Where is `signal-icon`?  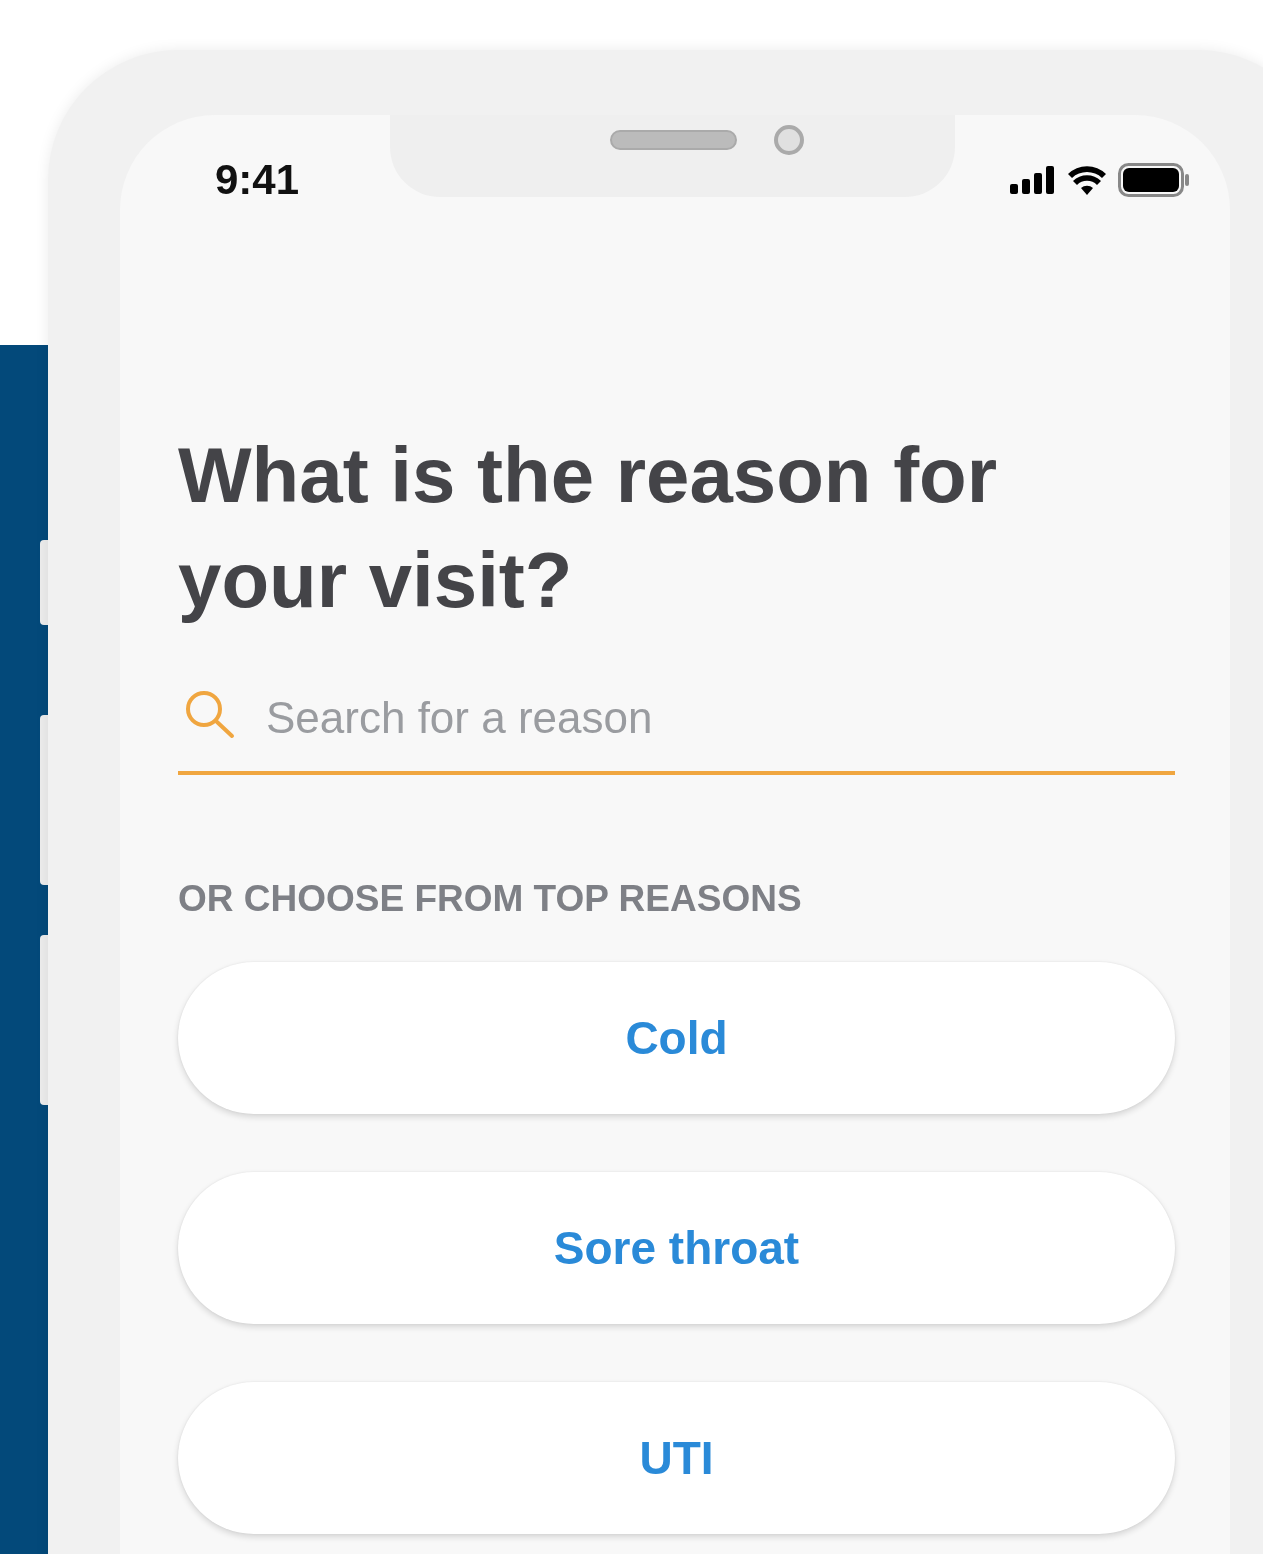
signal-icon is located at coordinates (1033, 180).